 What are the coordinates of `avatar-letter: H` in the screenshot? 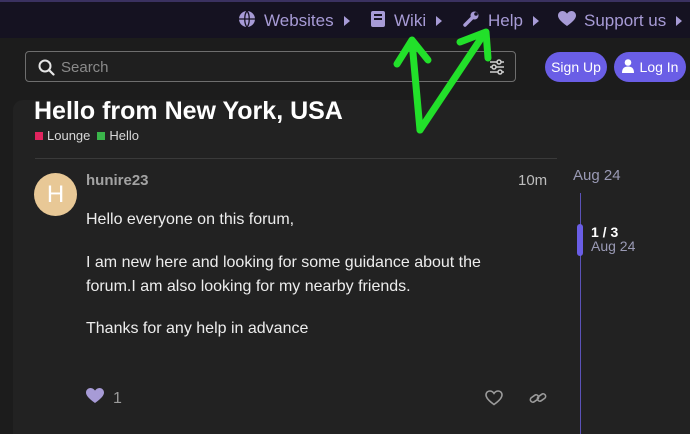 It's located at (55, 194).